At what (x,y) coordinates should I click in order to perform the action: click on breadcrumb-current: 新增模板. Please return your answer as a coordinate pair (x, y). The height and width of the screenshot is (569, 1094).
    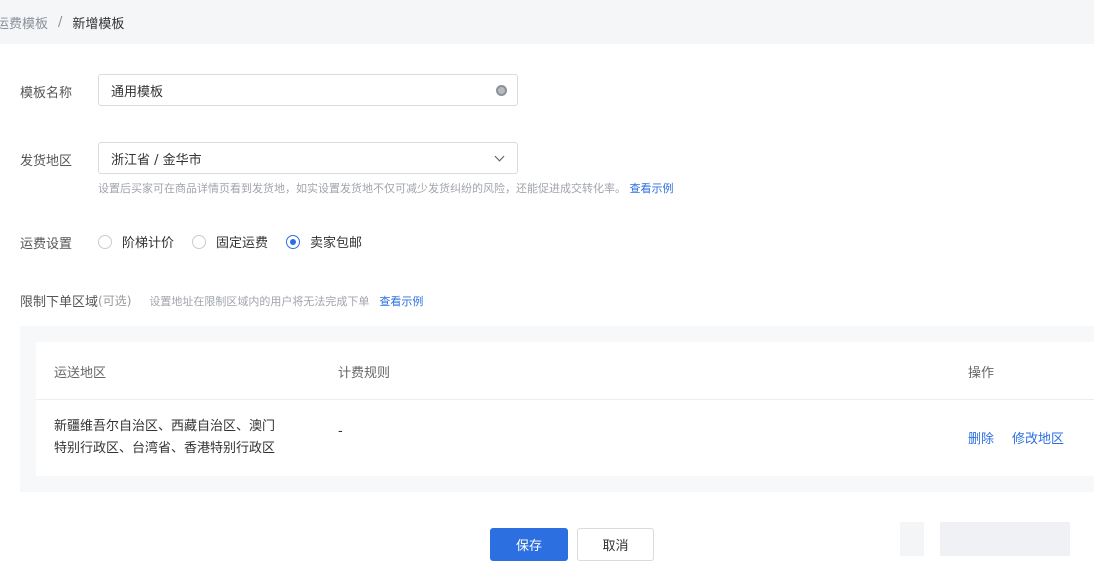
    Looking at the image, I should click on (98, 24).